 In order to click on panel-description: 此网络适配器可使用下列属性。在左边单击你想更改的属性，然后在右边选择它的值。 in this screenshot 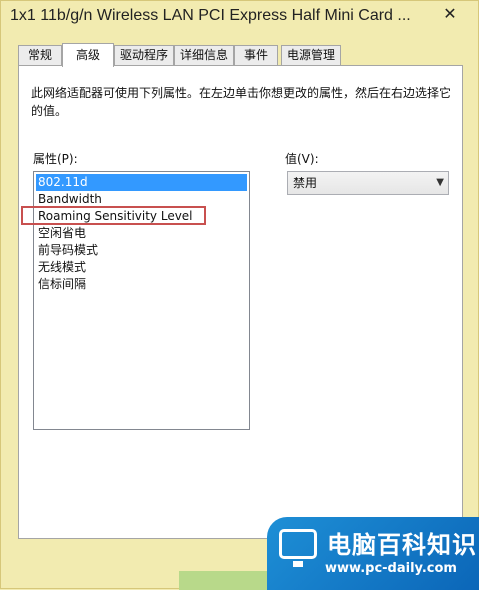, I will do `click(241, 102)`.